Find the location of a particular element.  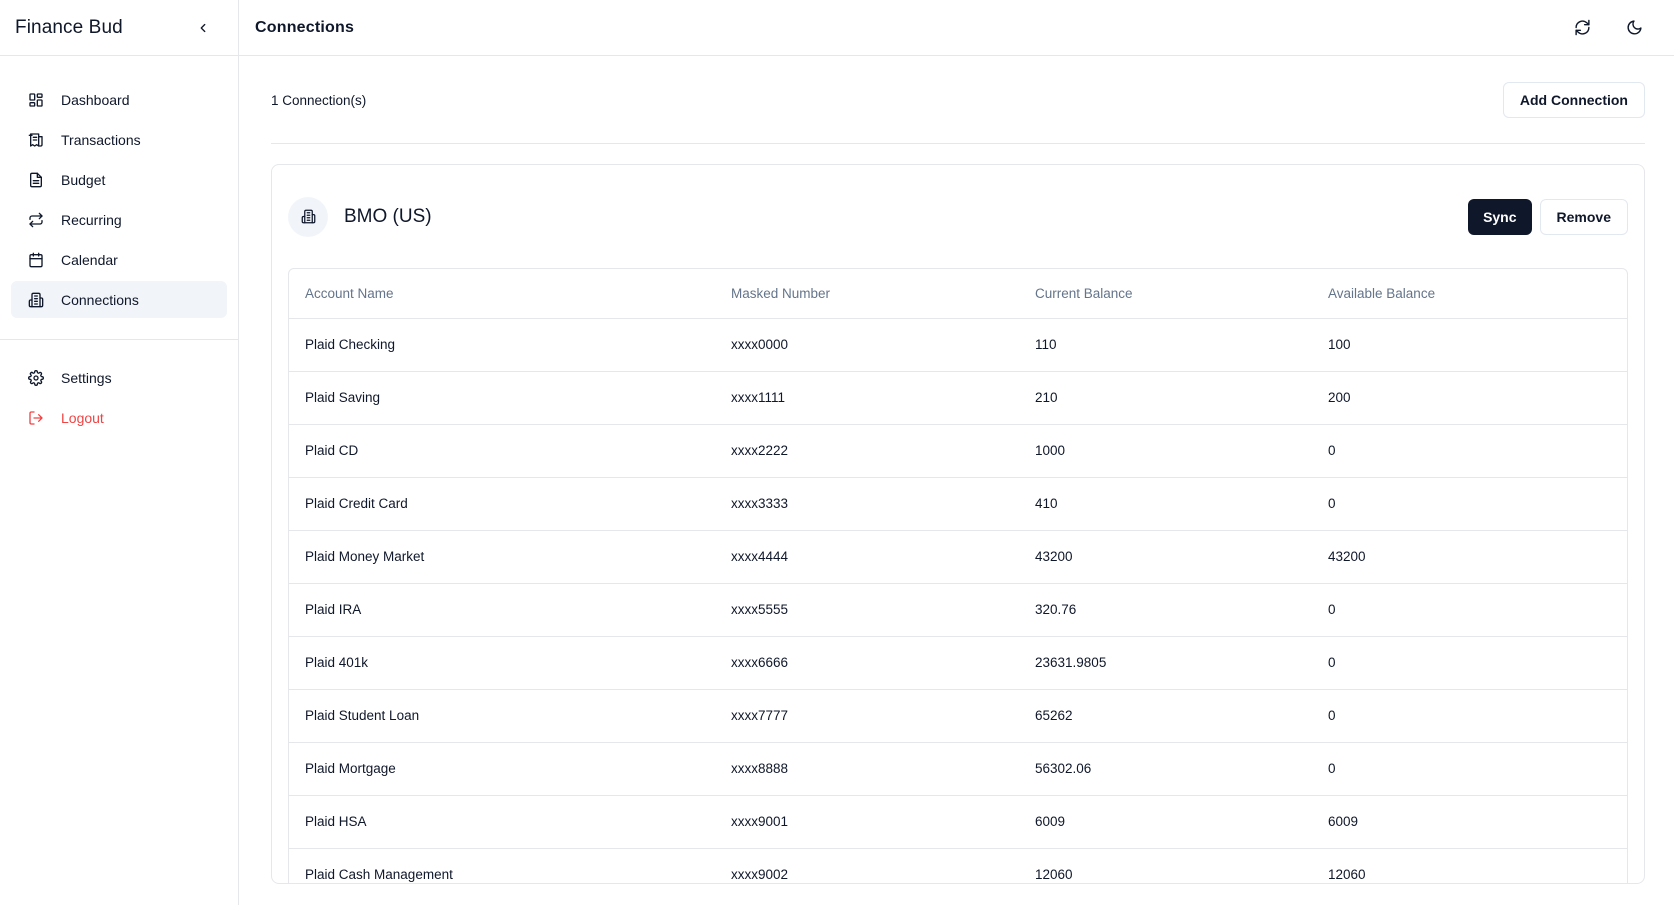

column-header-masked-number: Masked Number is located at coordinates (867, 294).